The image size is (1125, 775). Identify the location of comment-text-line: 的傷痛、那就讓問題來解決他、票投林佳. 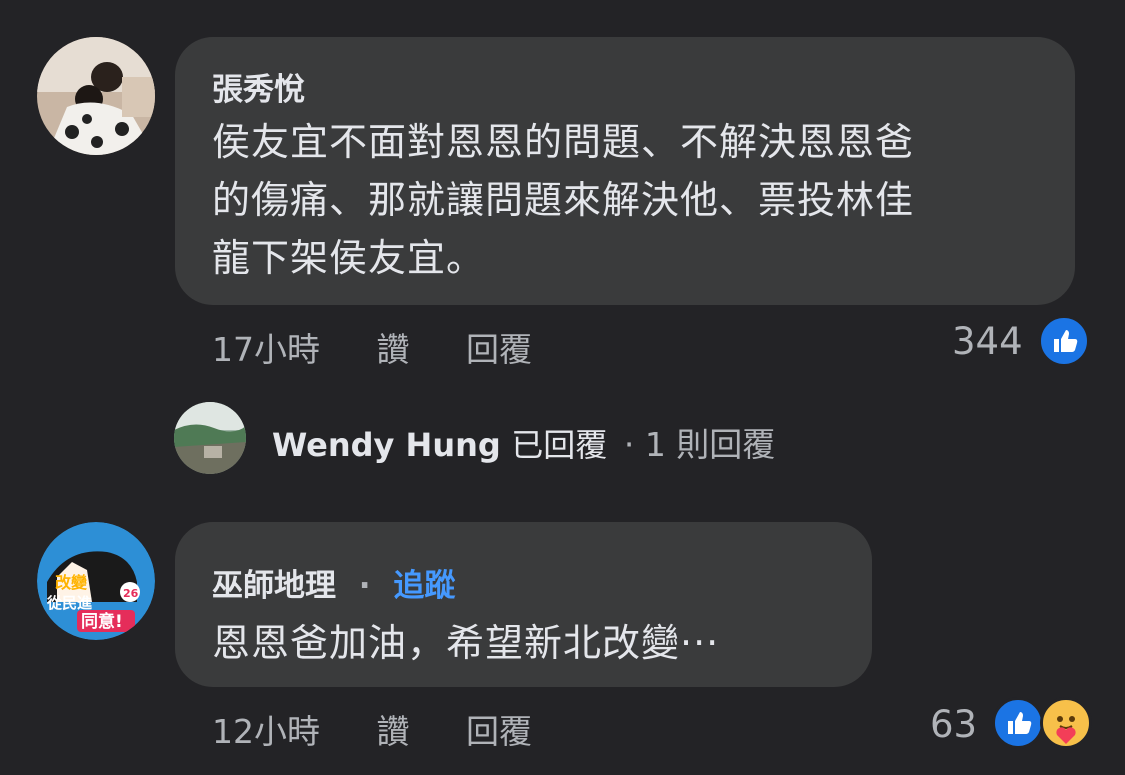
(563, 200).